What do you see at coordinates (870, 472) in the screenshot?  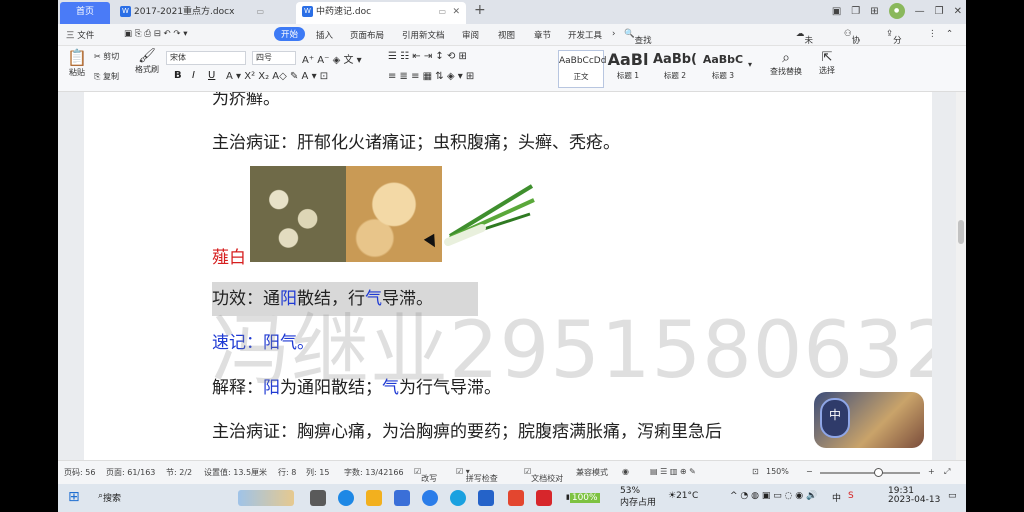 I see `zoom-slider` at bounding box center [870, 472].